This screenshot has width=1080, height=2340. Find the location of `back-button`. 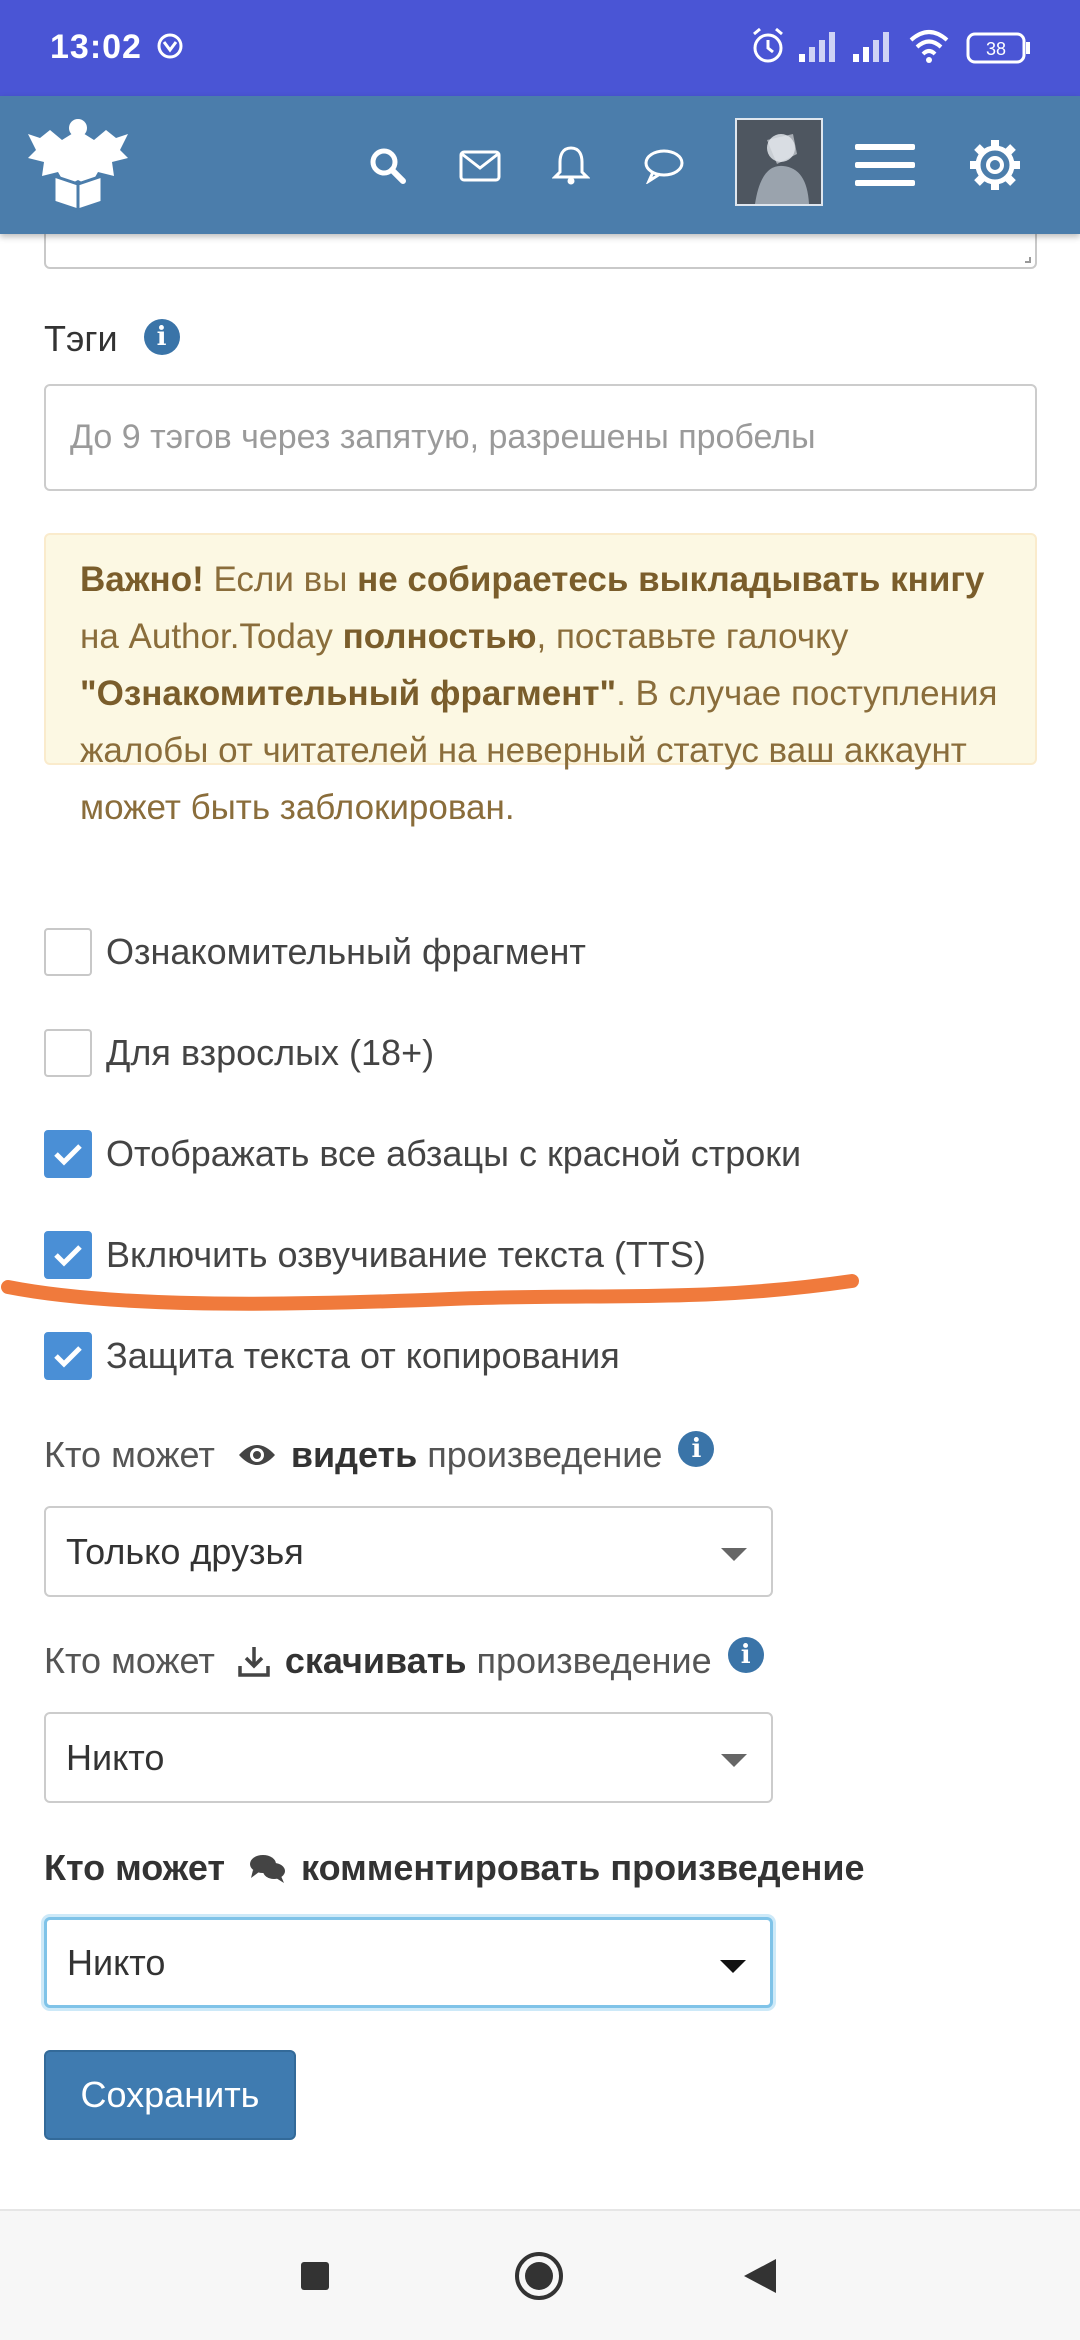

back-button is located at coordinates (760, 2278).